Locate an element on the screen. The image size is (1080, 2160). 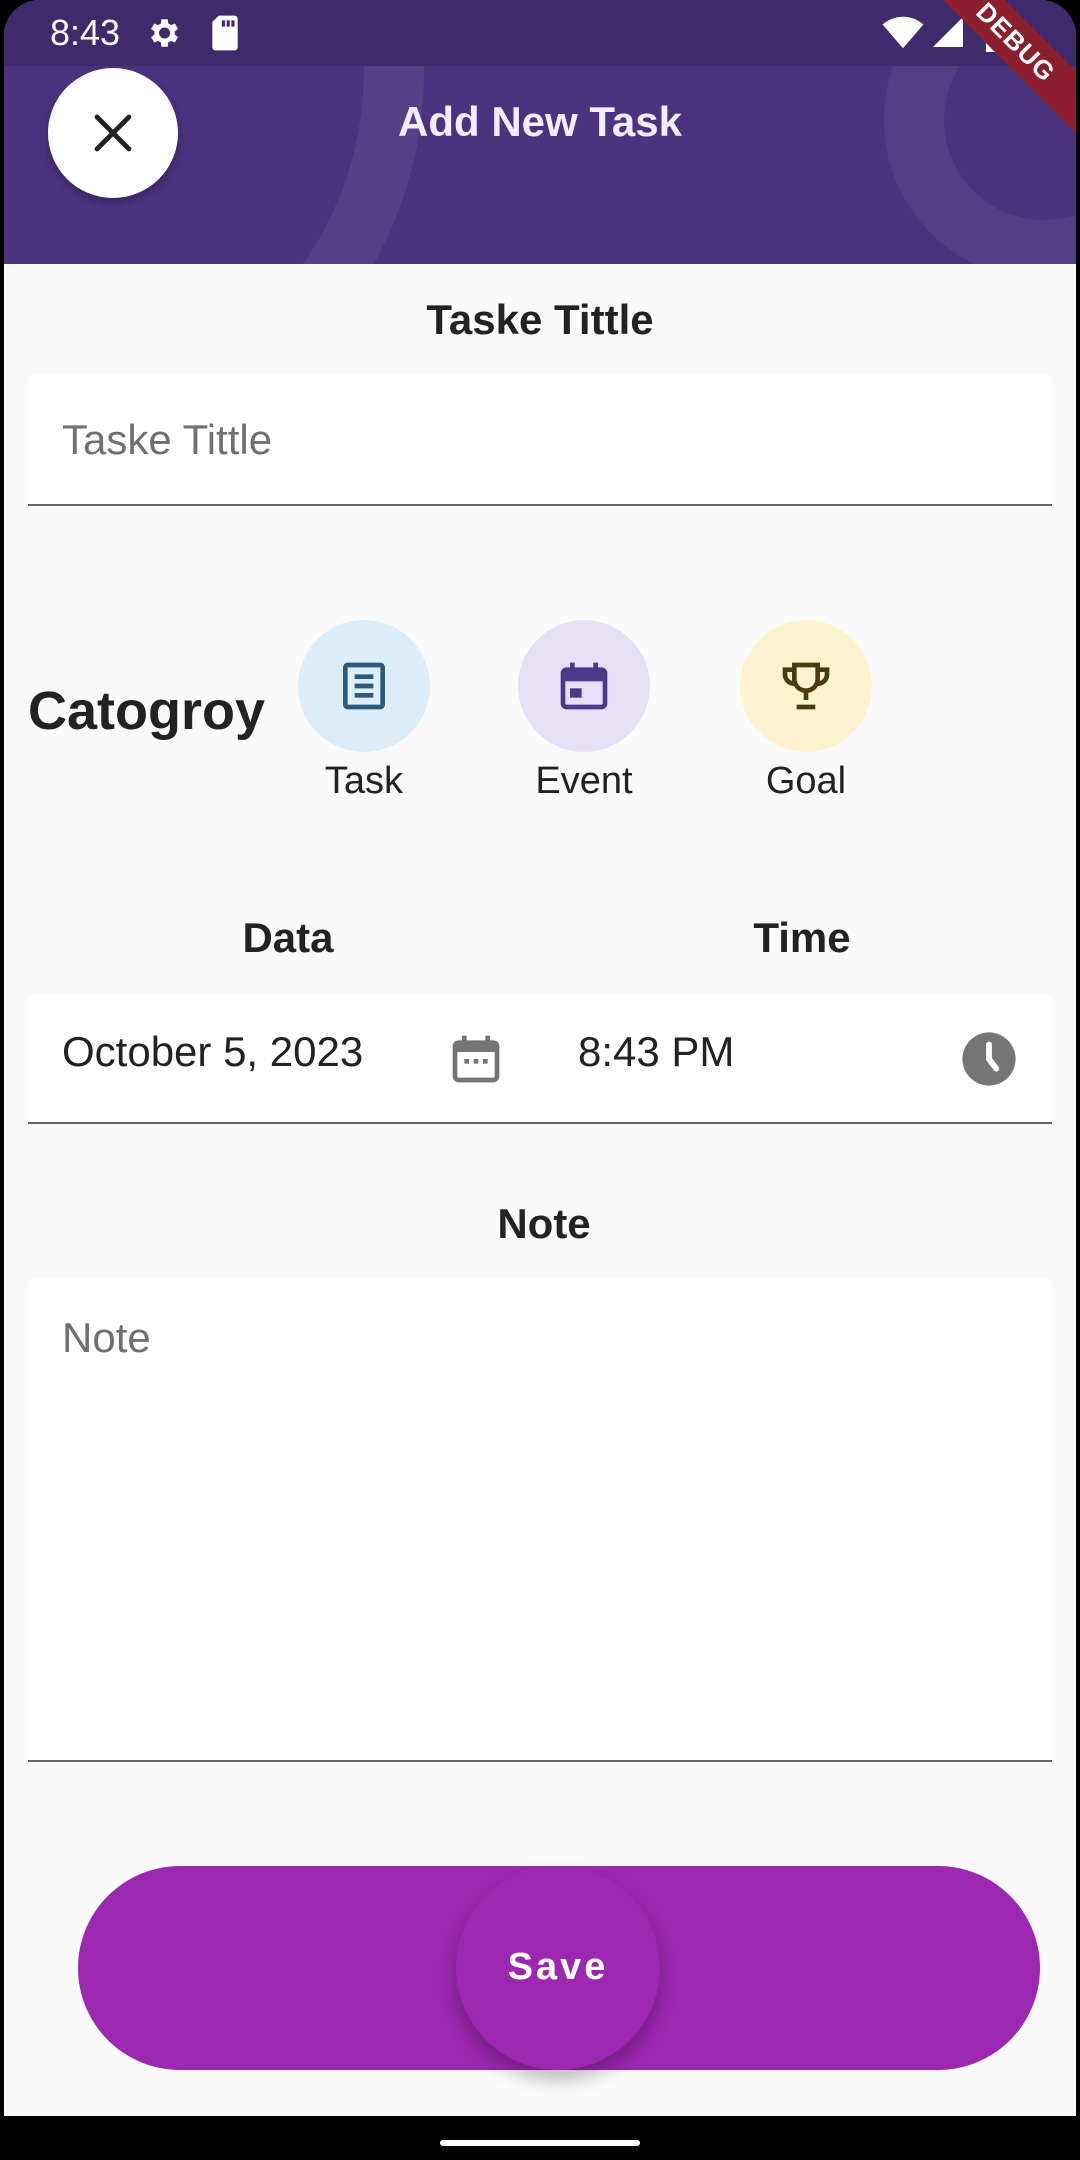
category-event-circle is located at coordinates (584, 686).